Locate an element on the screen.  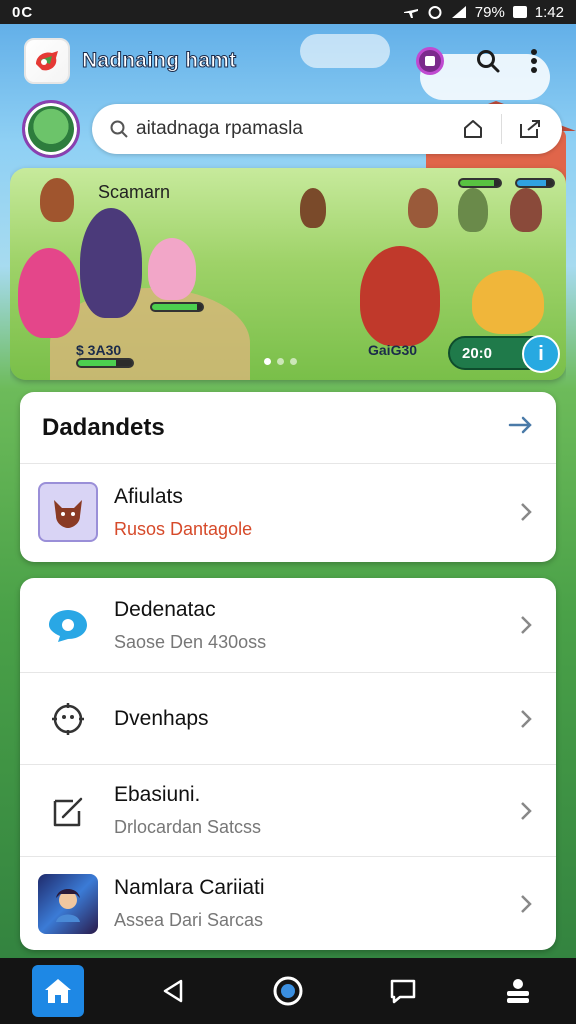
home-icon is located at coordinates (57, 991).